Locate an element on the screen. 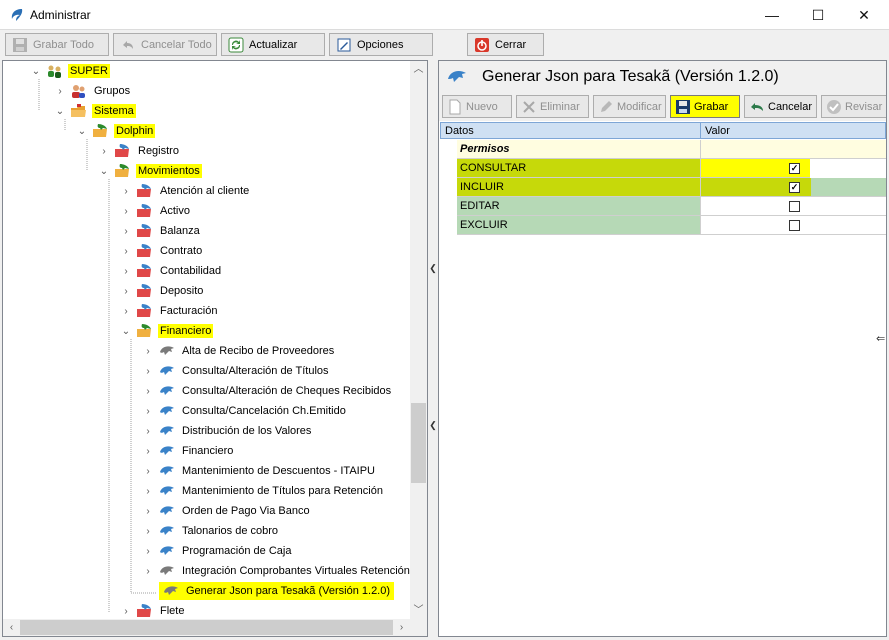 The image size is (889, 640). modify-button: Modificar is located at coordinates (629, 106).